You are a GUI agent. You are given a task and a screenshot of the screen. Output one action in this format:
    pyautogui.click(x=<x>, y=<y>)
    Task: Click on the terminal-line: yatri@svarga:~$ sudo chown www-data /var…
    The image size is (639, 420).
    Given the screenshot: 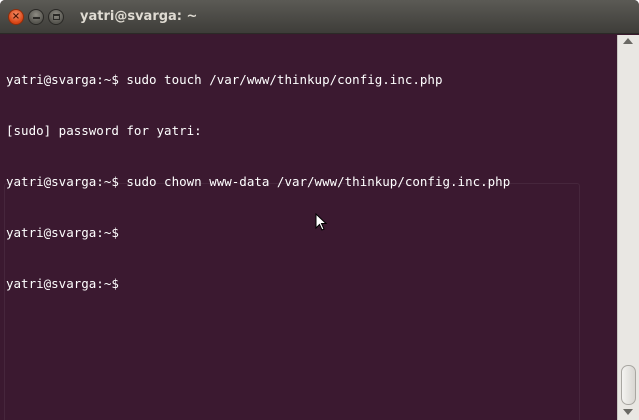 What is the action you would take?
    pyautogui.click(x=258, y=181)
    